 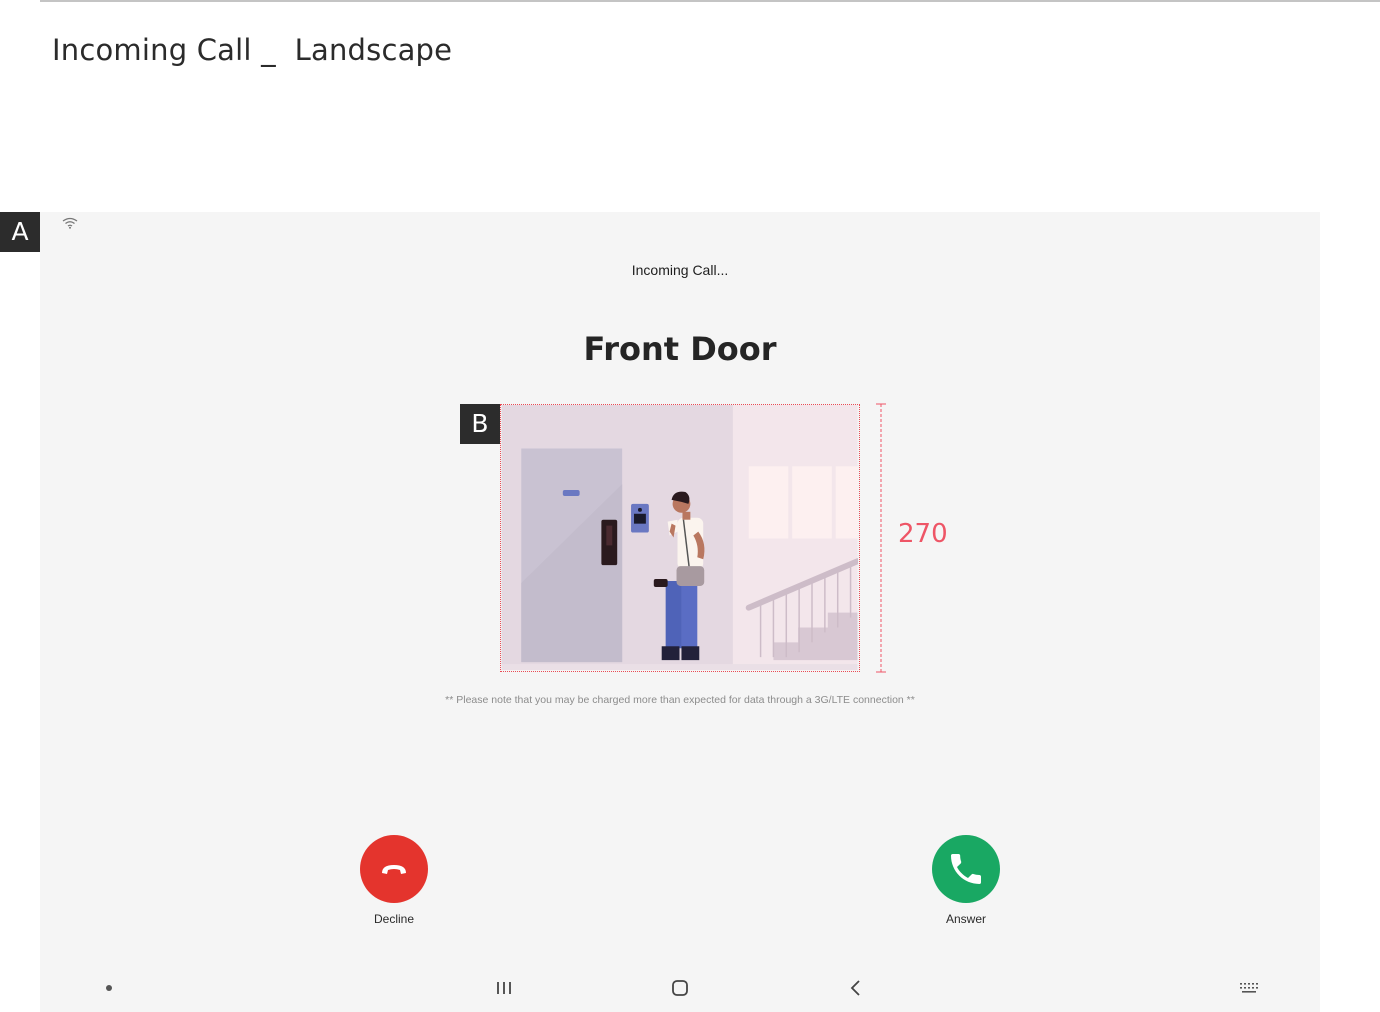 I want to click on height-dimension-line, so click(x=881, y=538).